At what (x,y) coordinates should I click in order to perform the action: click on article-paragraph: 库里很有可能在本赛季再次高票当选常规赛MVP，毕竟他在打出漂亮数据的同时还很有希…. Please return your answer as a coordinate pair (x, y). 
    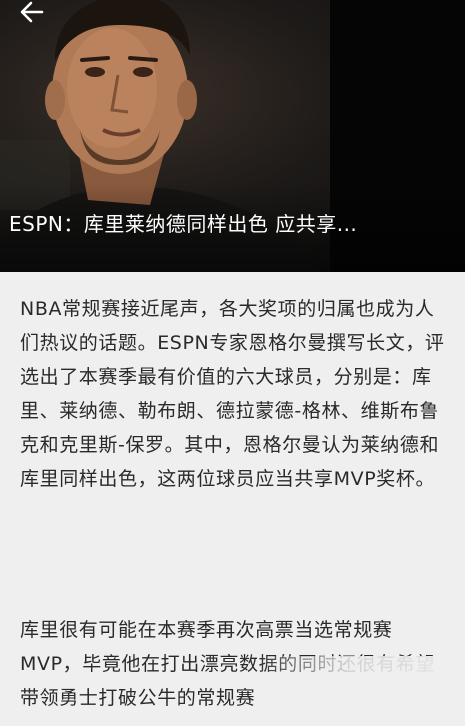
    Looking at the image, I should click on (228, 664).